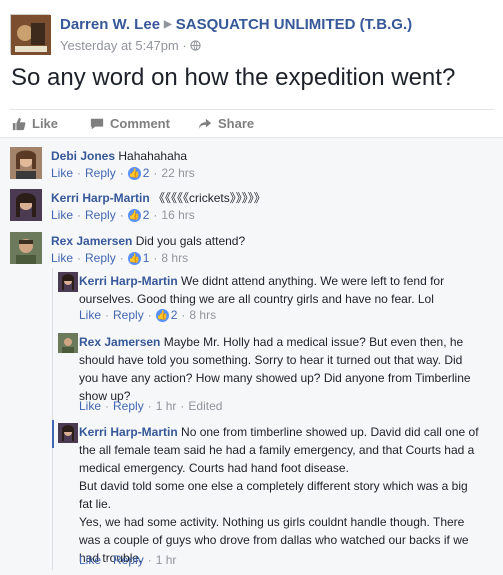 The height and width of the screenshot is (575, 503). I want to click on comment-button: Comment, so click(130, 123).